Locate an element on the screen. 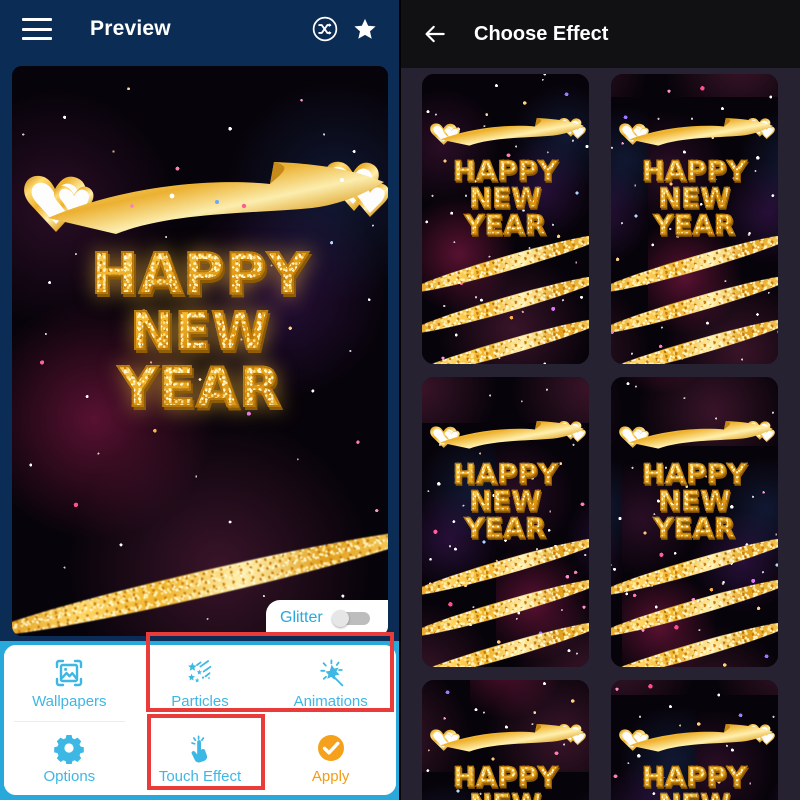  toolbar-item-apply: Apply is located at coordinates (330, 758).